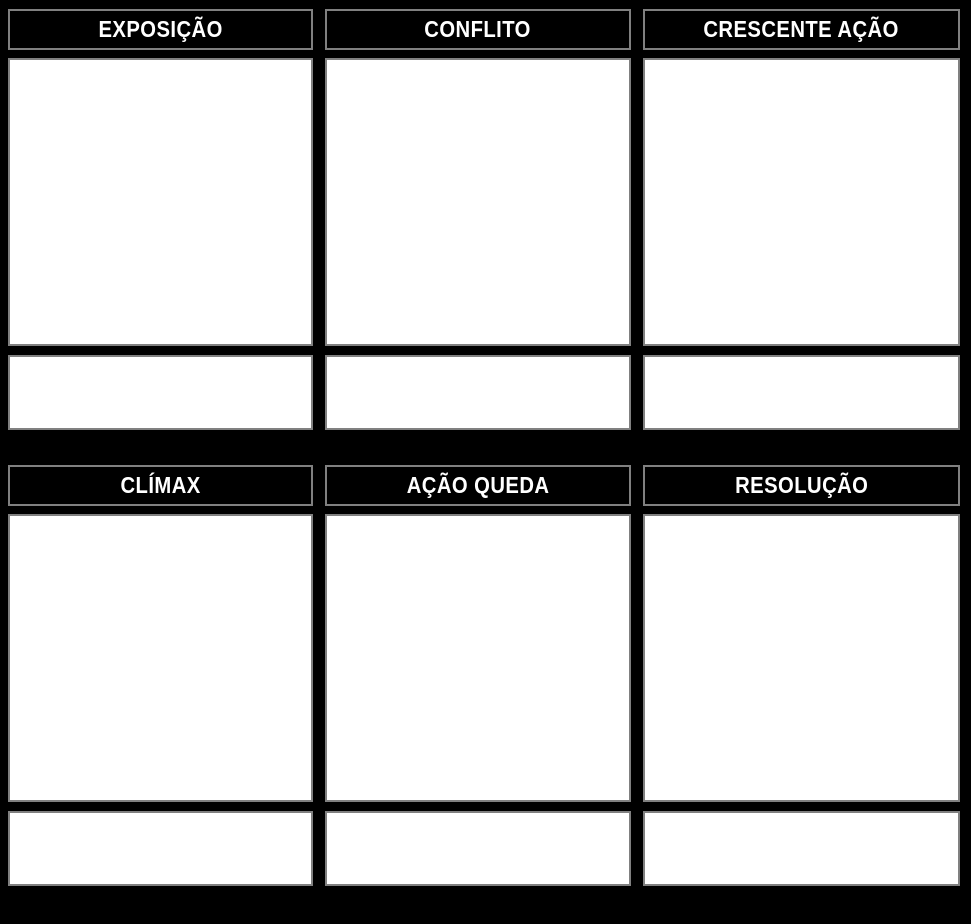  I want to click on cell-title-label-acao-queda: AÇÃO QUEDA, so click(478, 485).